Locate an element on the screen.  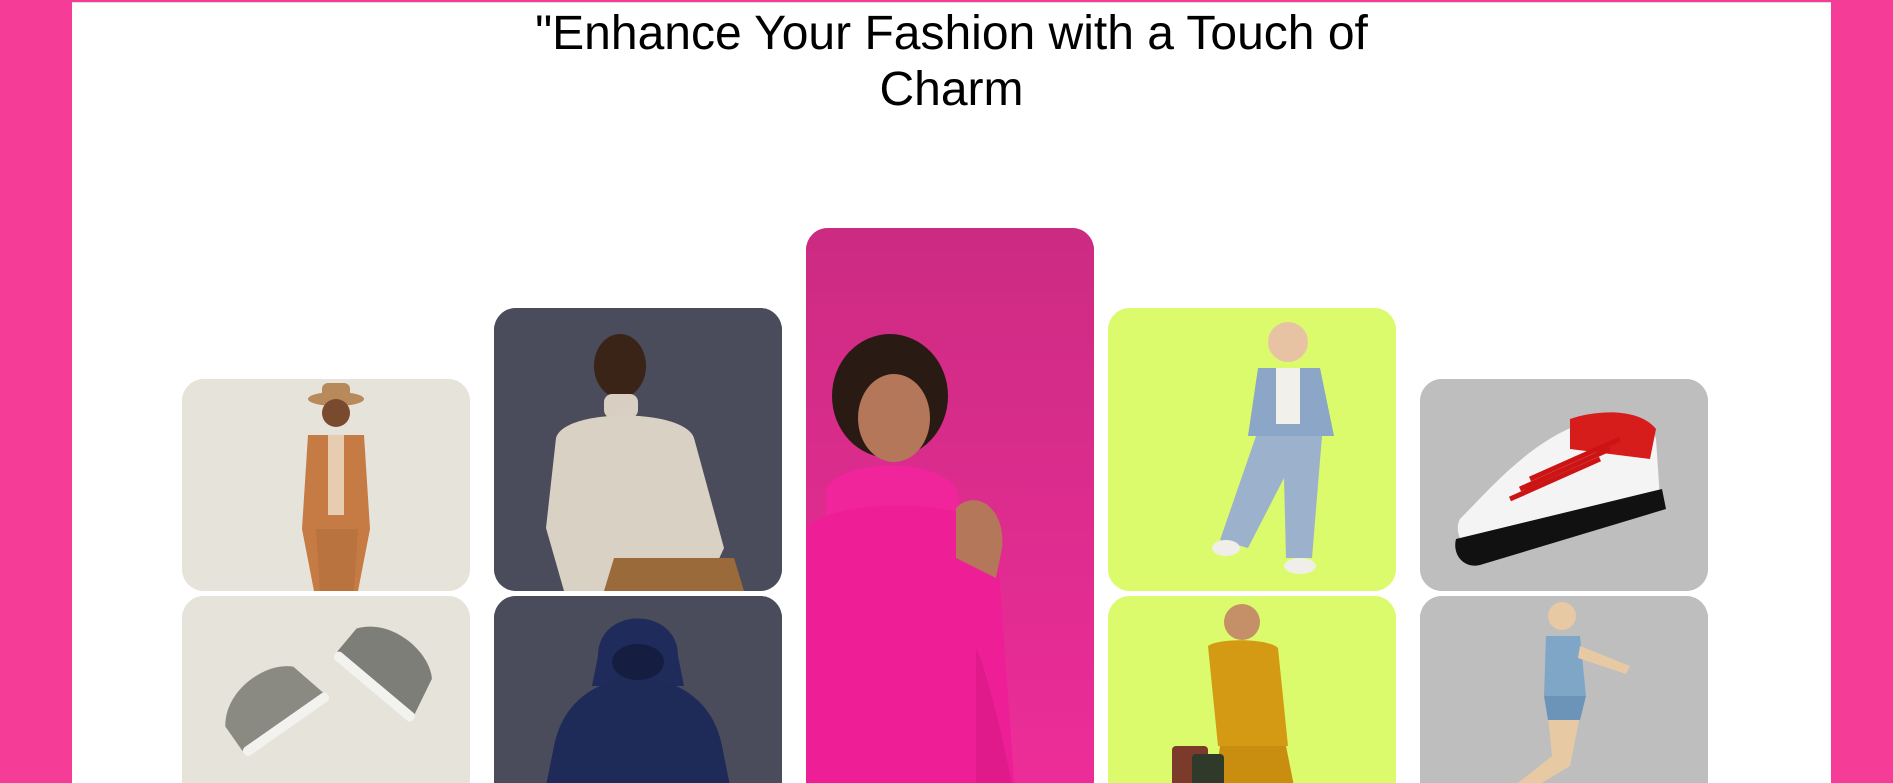
gallery-tile-boy-hat is located at coordinates (326, 485).